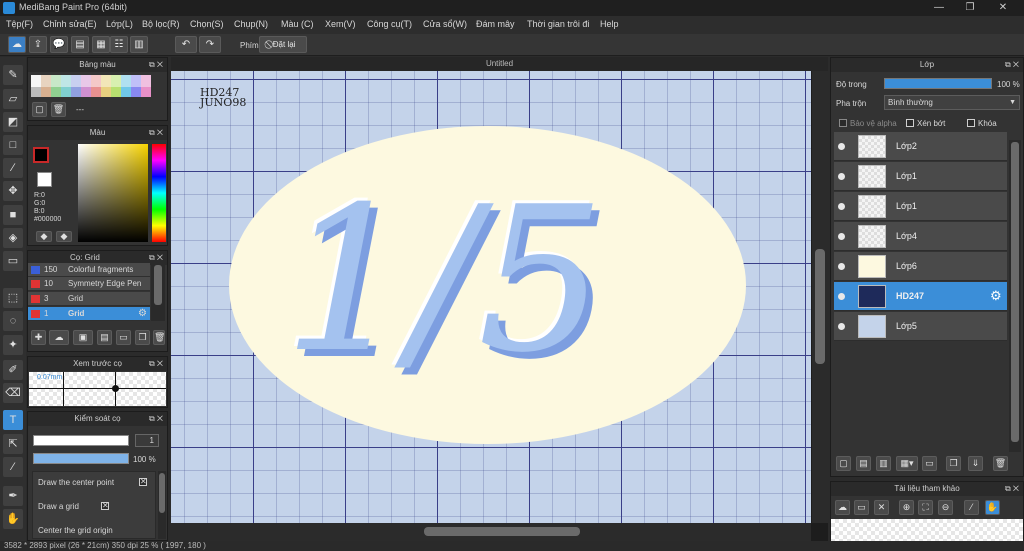 The image size is (1024, 551). I want to click on brush-file-icon: ▤, so click(104, 337).